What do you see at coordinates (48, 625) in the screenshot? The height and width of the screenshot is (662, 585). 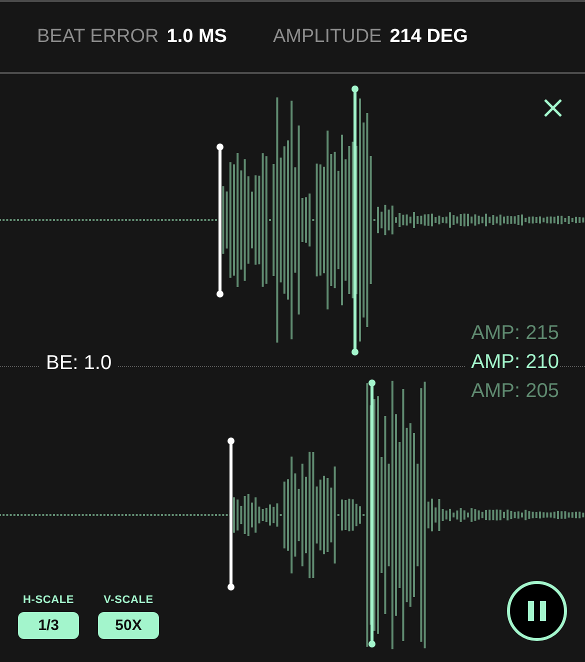 I see `scale-button: 1/3` at bounding box center [48, 625].